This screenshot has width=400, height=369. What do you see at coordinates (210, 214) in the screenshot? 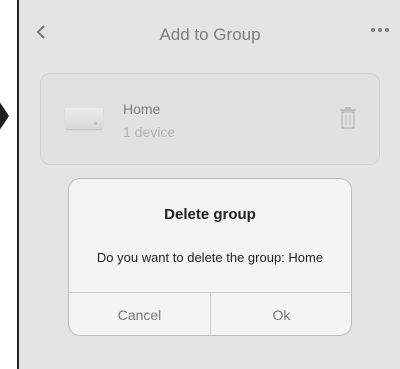
I see `dialog-title: Delete group` at bounding box center [210, 214].